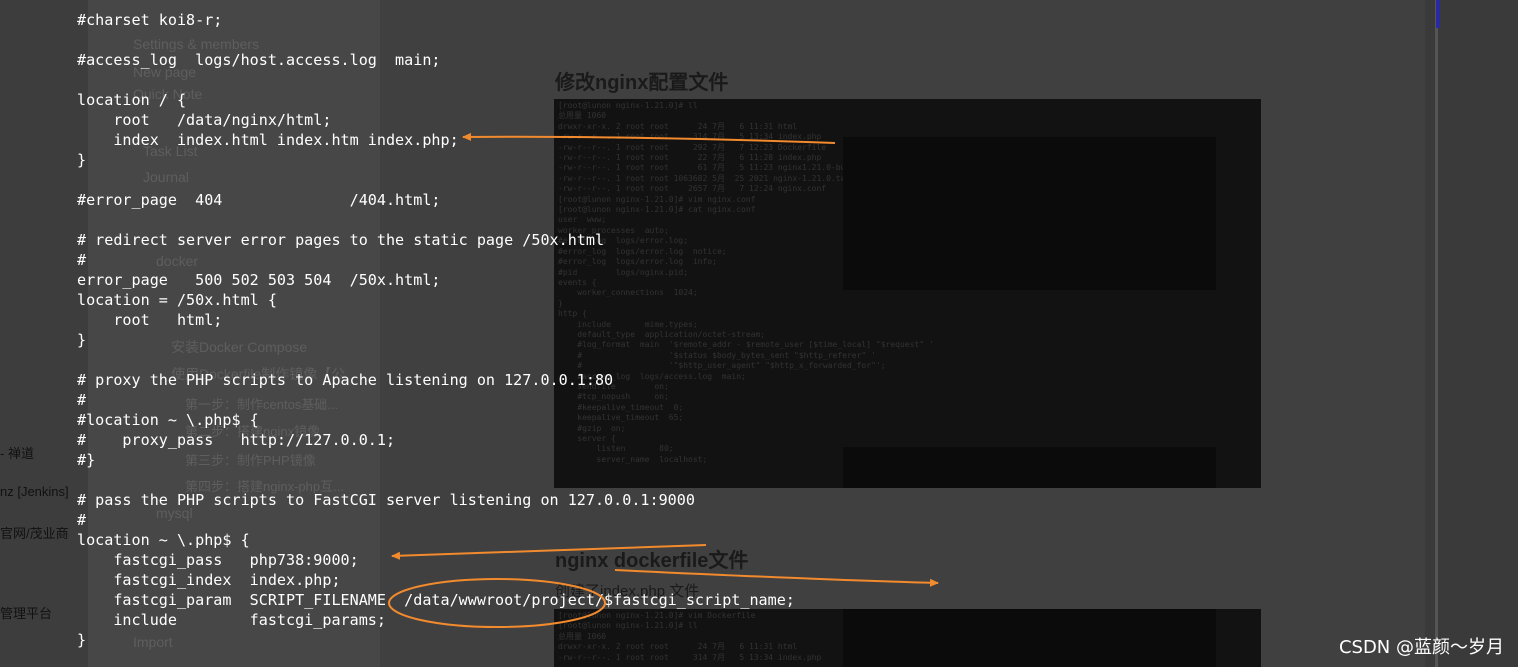 The height and width of the screenshot is (667, 1518). What do you see at coordinates (1421, 647) in the screenshot?
I see `csdn-watermark: CSDN @蓝颜～岁月` at bounding box center [1421, 647].